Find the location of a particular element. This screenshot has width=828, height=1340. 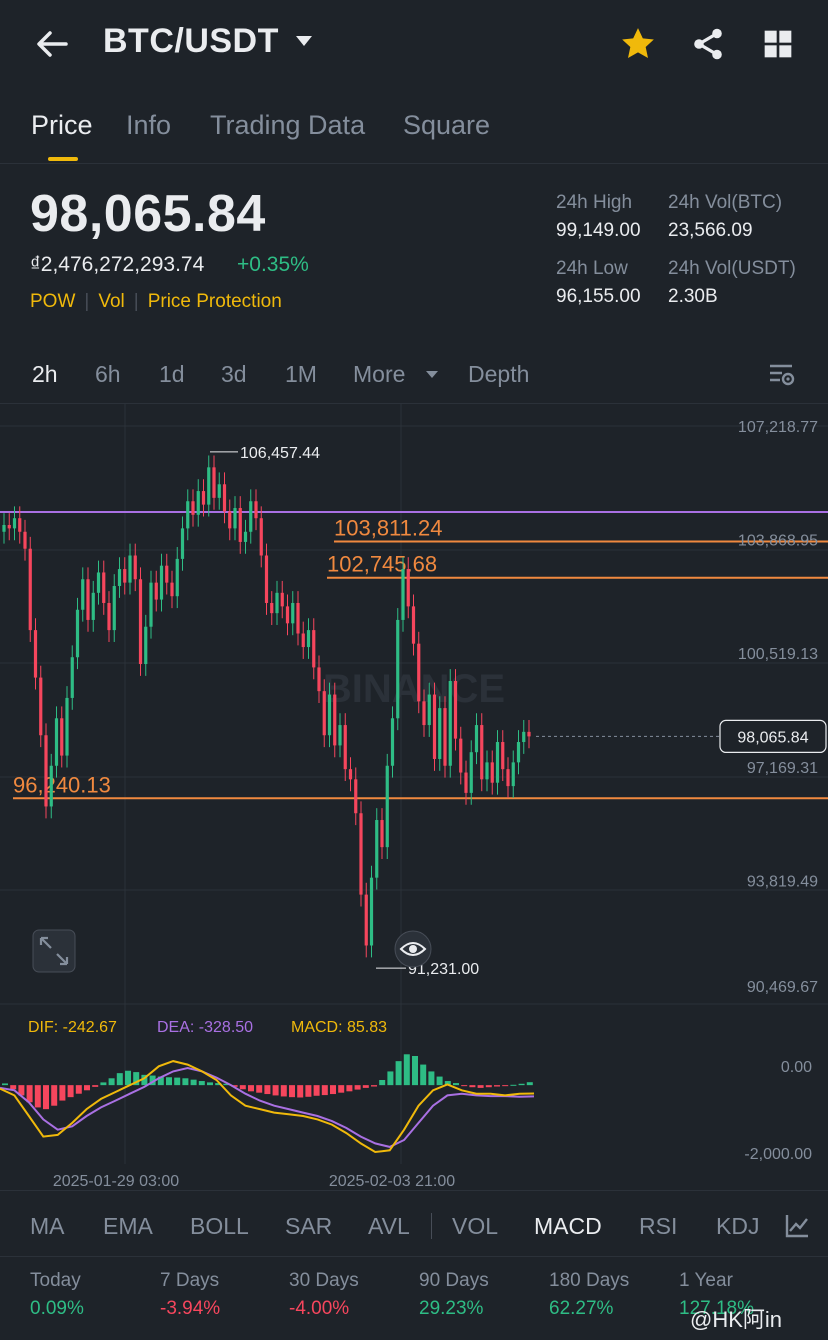

tab-trading-data: Trading Data is located at coordinates (287, 125).